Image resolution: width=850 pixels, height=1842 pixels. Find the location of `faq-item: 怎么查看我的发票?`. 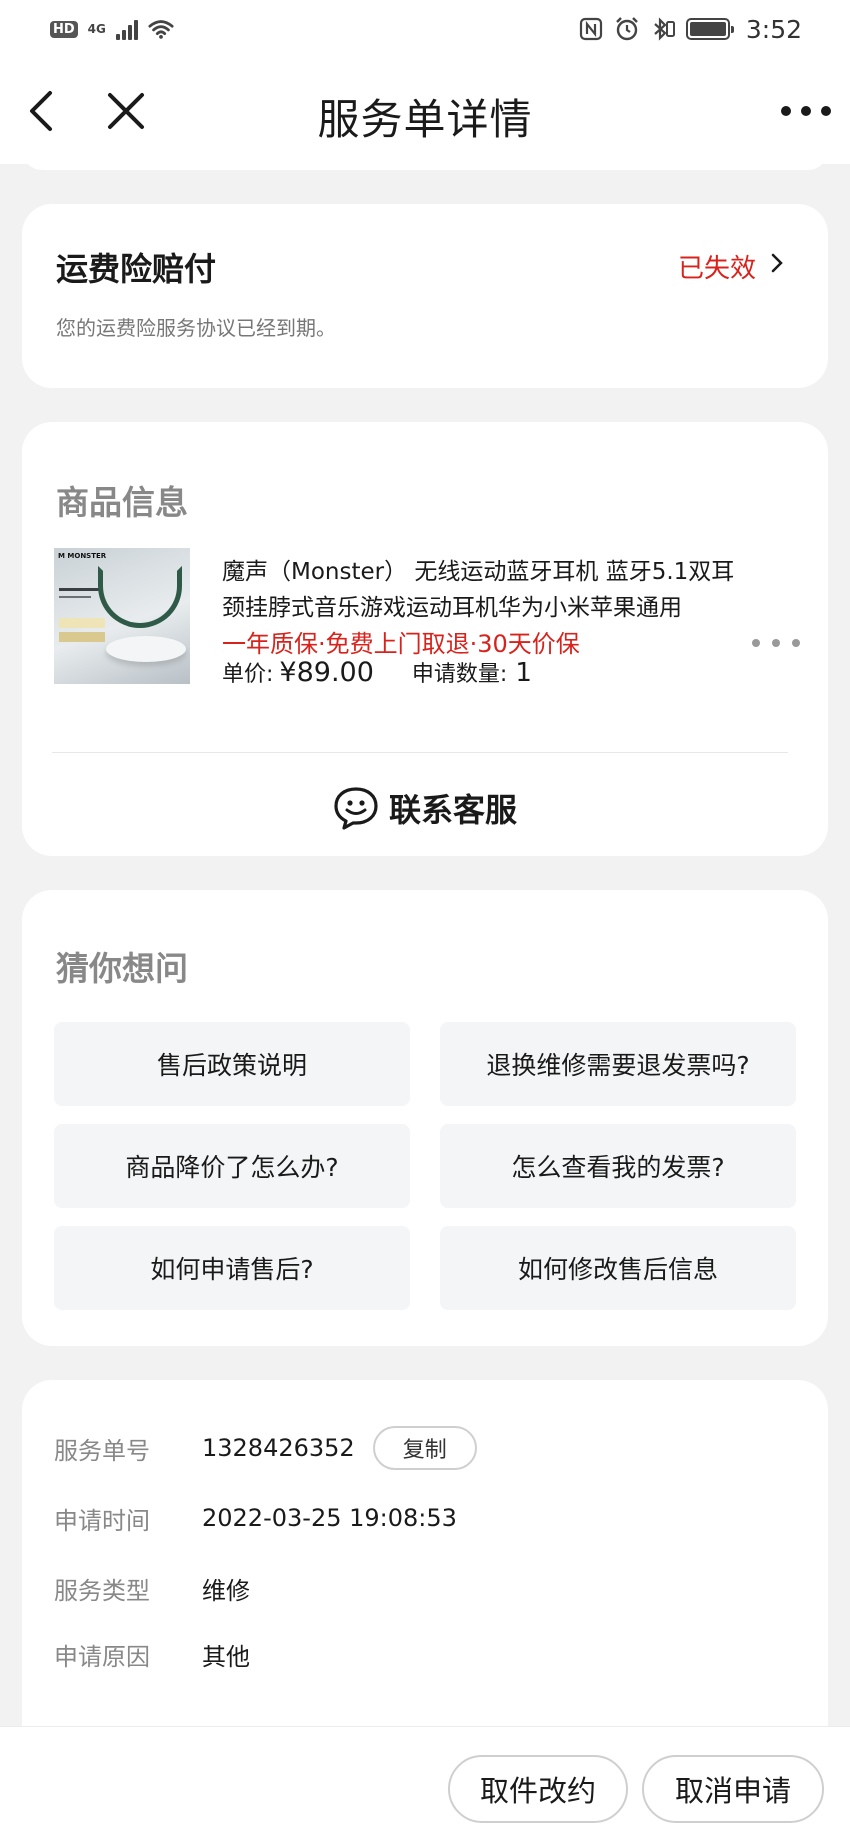

faq-item: 怎么查看我的发票? is located at coordinates (618, 1166).